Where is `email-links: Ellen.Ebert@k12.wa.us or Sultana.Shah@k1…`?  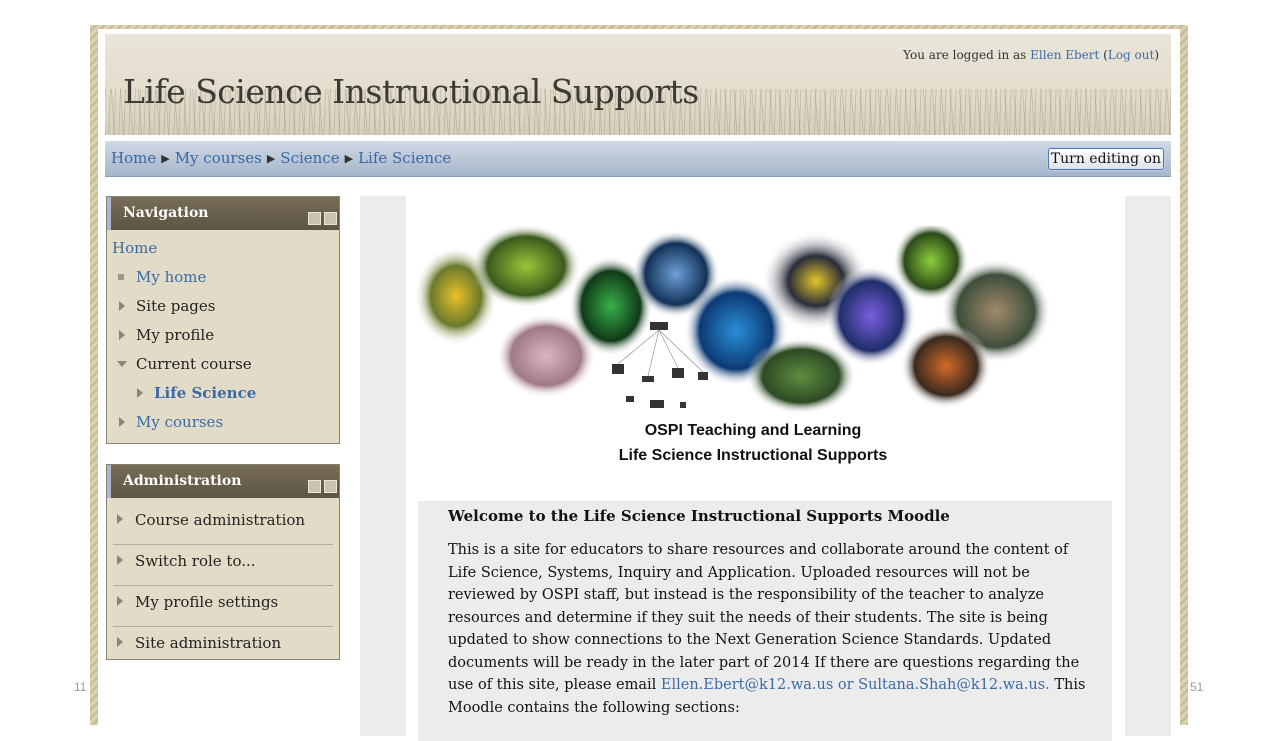 email-links: Ellen.Ebert@k12.wa.us or Sultana.Shah@k1… is located at coordinates (855, 685).